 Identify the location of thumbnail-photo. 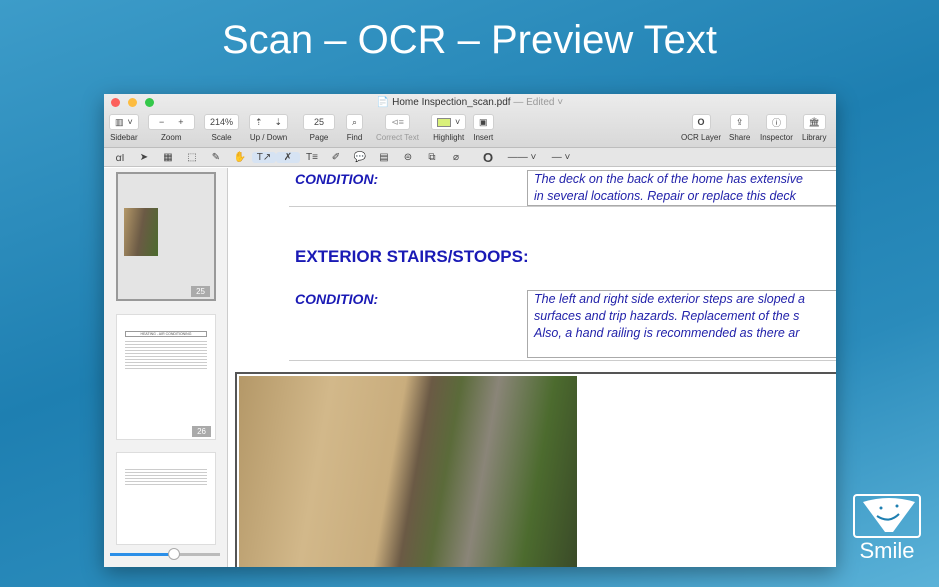
(141, 232).